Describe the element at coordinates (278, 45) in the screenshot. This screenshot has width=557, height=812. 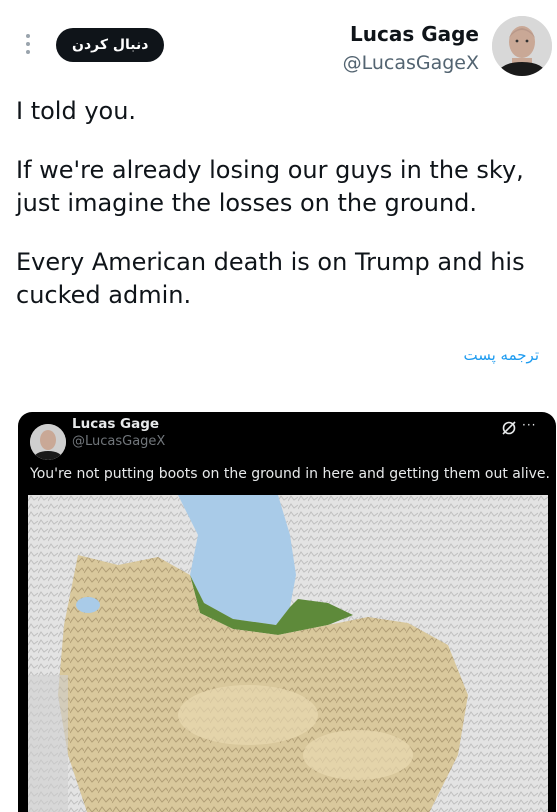
I see `tweet-header: Lucas Gage @LucasGageX دنبال کردن` at that location.